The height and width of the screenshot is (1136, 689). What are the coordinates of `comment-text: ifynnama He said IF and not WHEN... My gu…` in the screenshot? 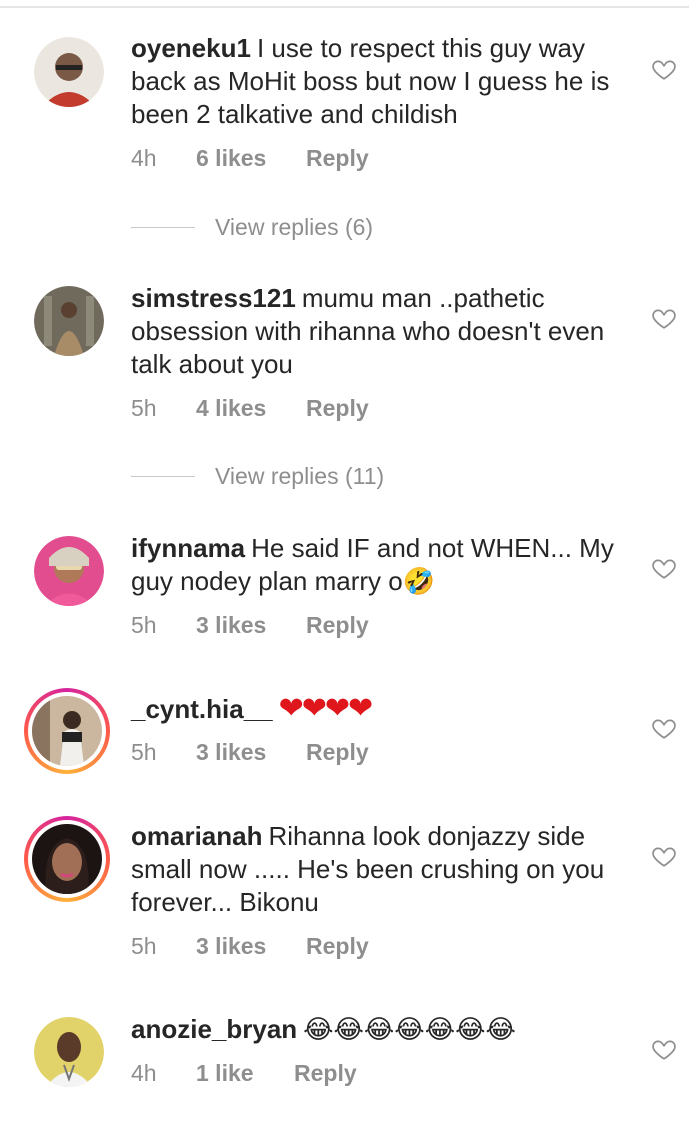 It's located at (372, 564).